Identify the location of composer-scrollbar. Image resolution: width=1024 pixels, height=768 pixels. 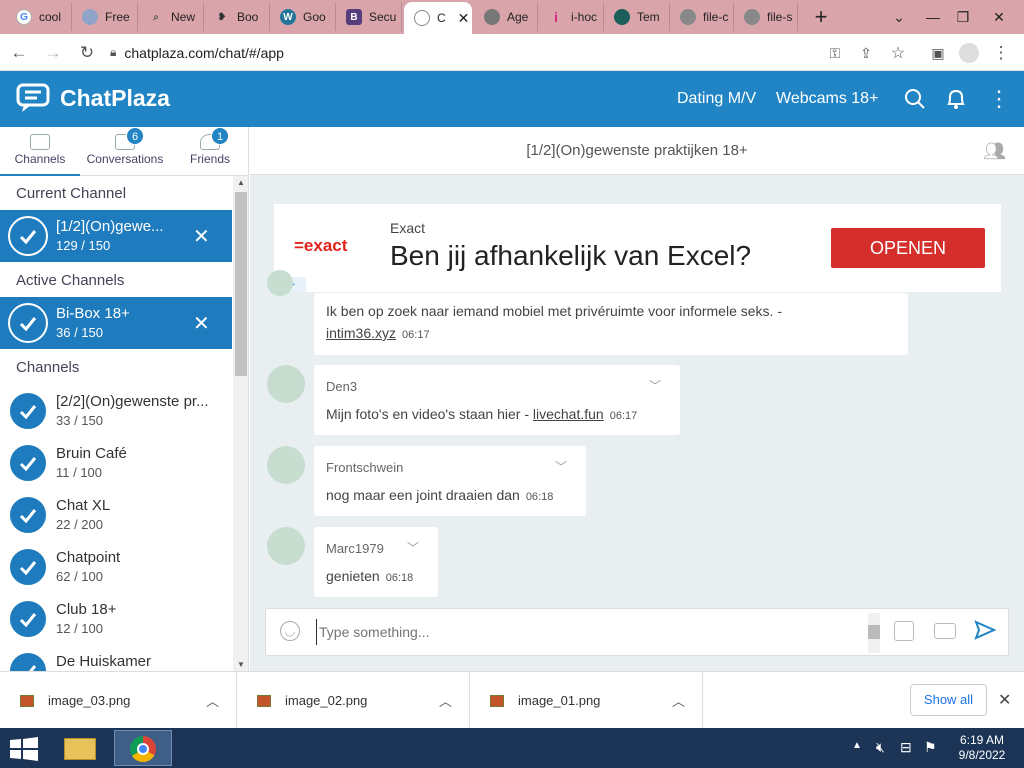
(874, 633).